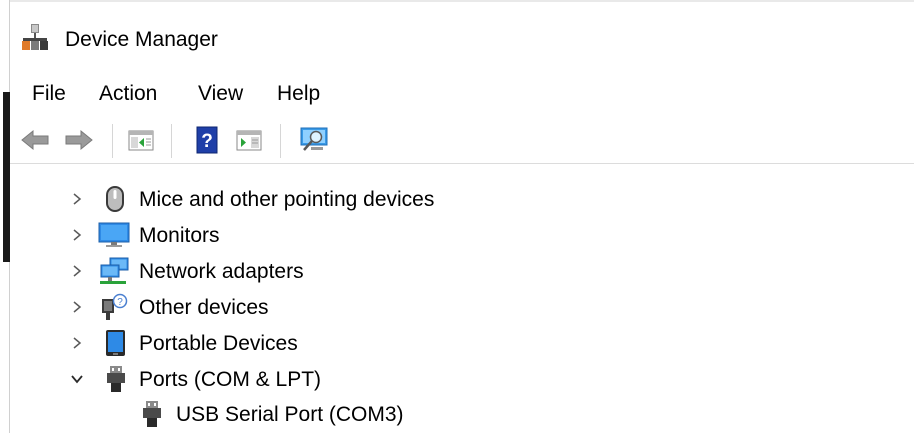 The image size is (914, 433). Describe the element at coordinates (128, 94) in the screenshot. I see `menu-action: Action` at that location.